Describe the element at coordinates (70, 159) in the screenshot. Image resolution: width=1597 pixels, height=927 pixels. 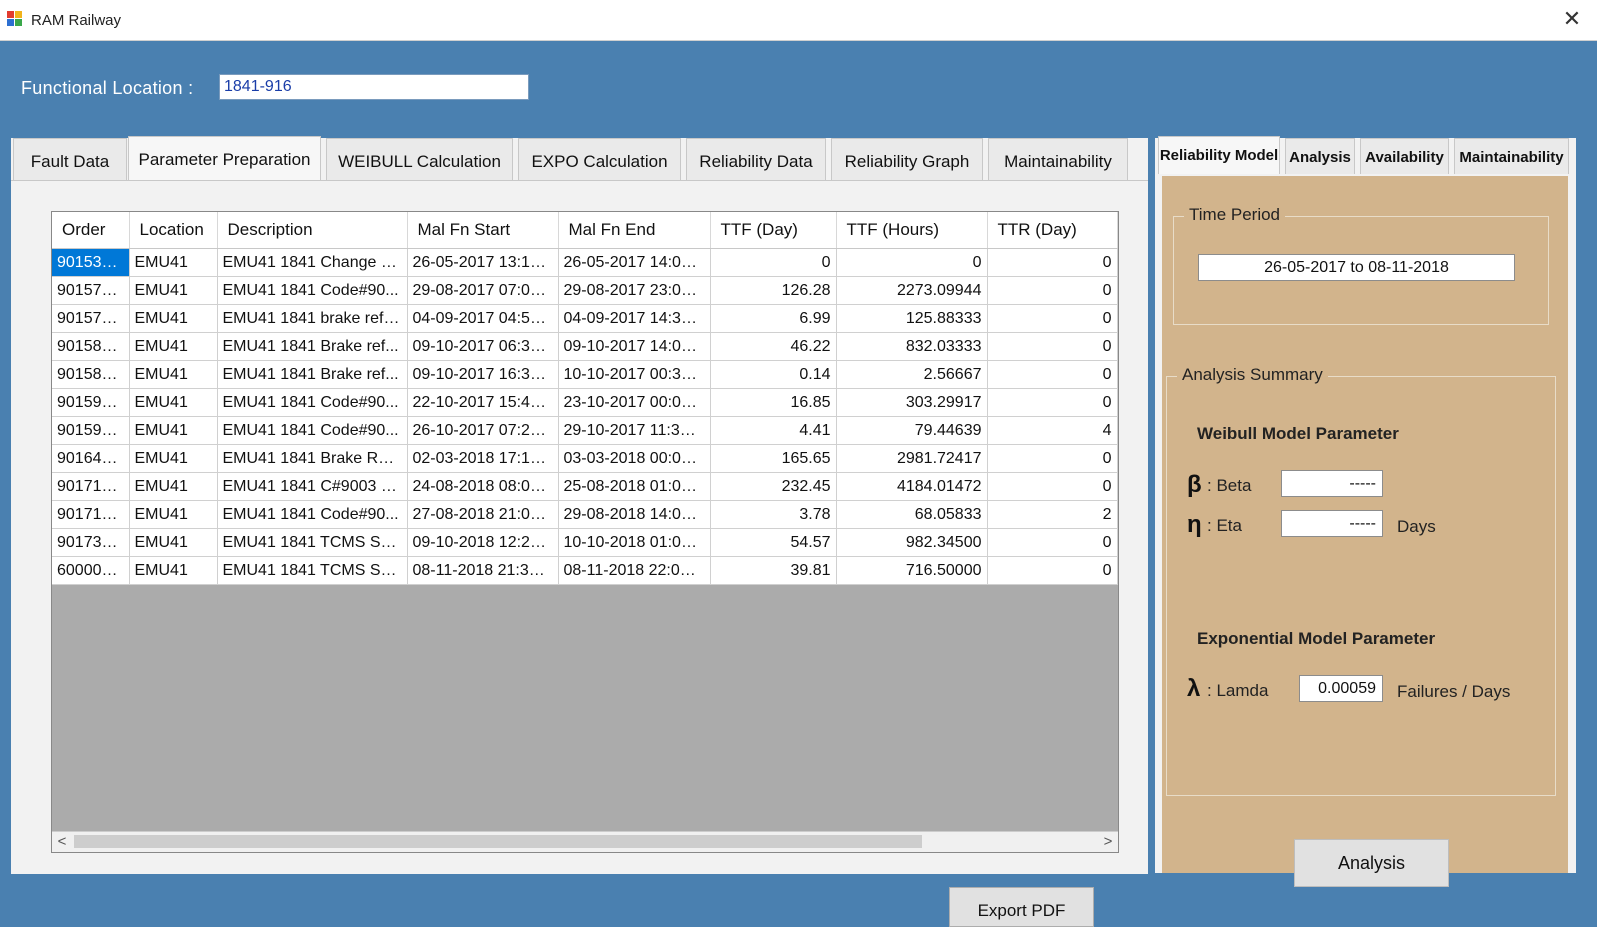
I see `tab-fault-data: Fault Data` at that location.